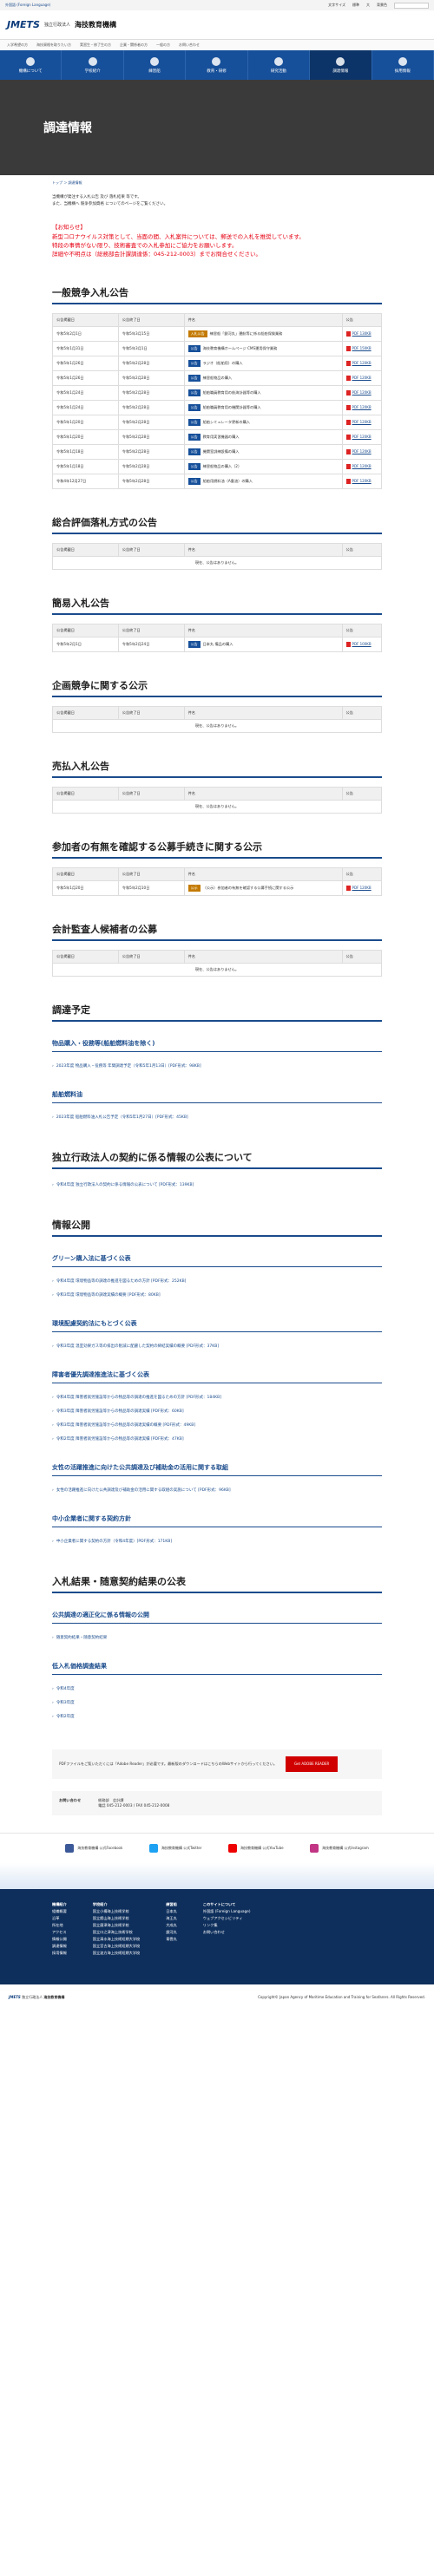 The width and height of the screenshot is (434, 2576). I want to click on row-name: 船舶職員教育用の航海計器等の購入, so click(232, 392).